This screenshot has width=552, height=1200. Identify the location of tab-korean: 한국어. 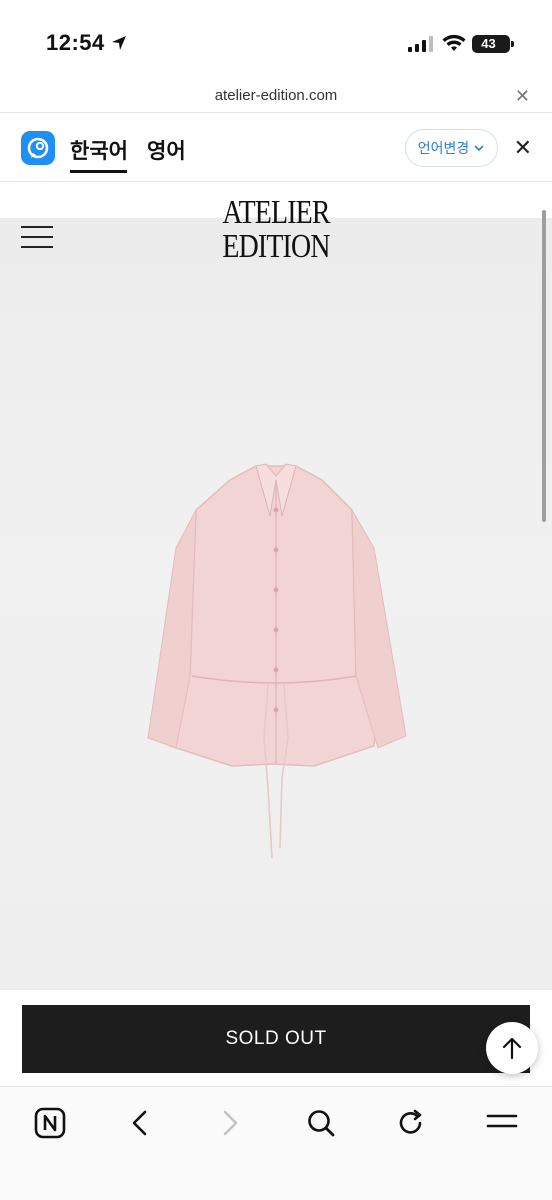
(99, 150).